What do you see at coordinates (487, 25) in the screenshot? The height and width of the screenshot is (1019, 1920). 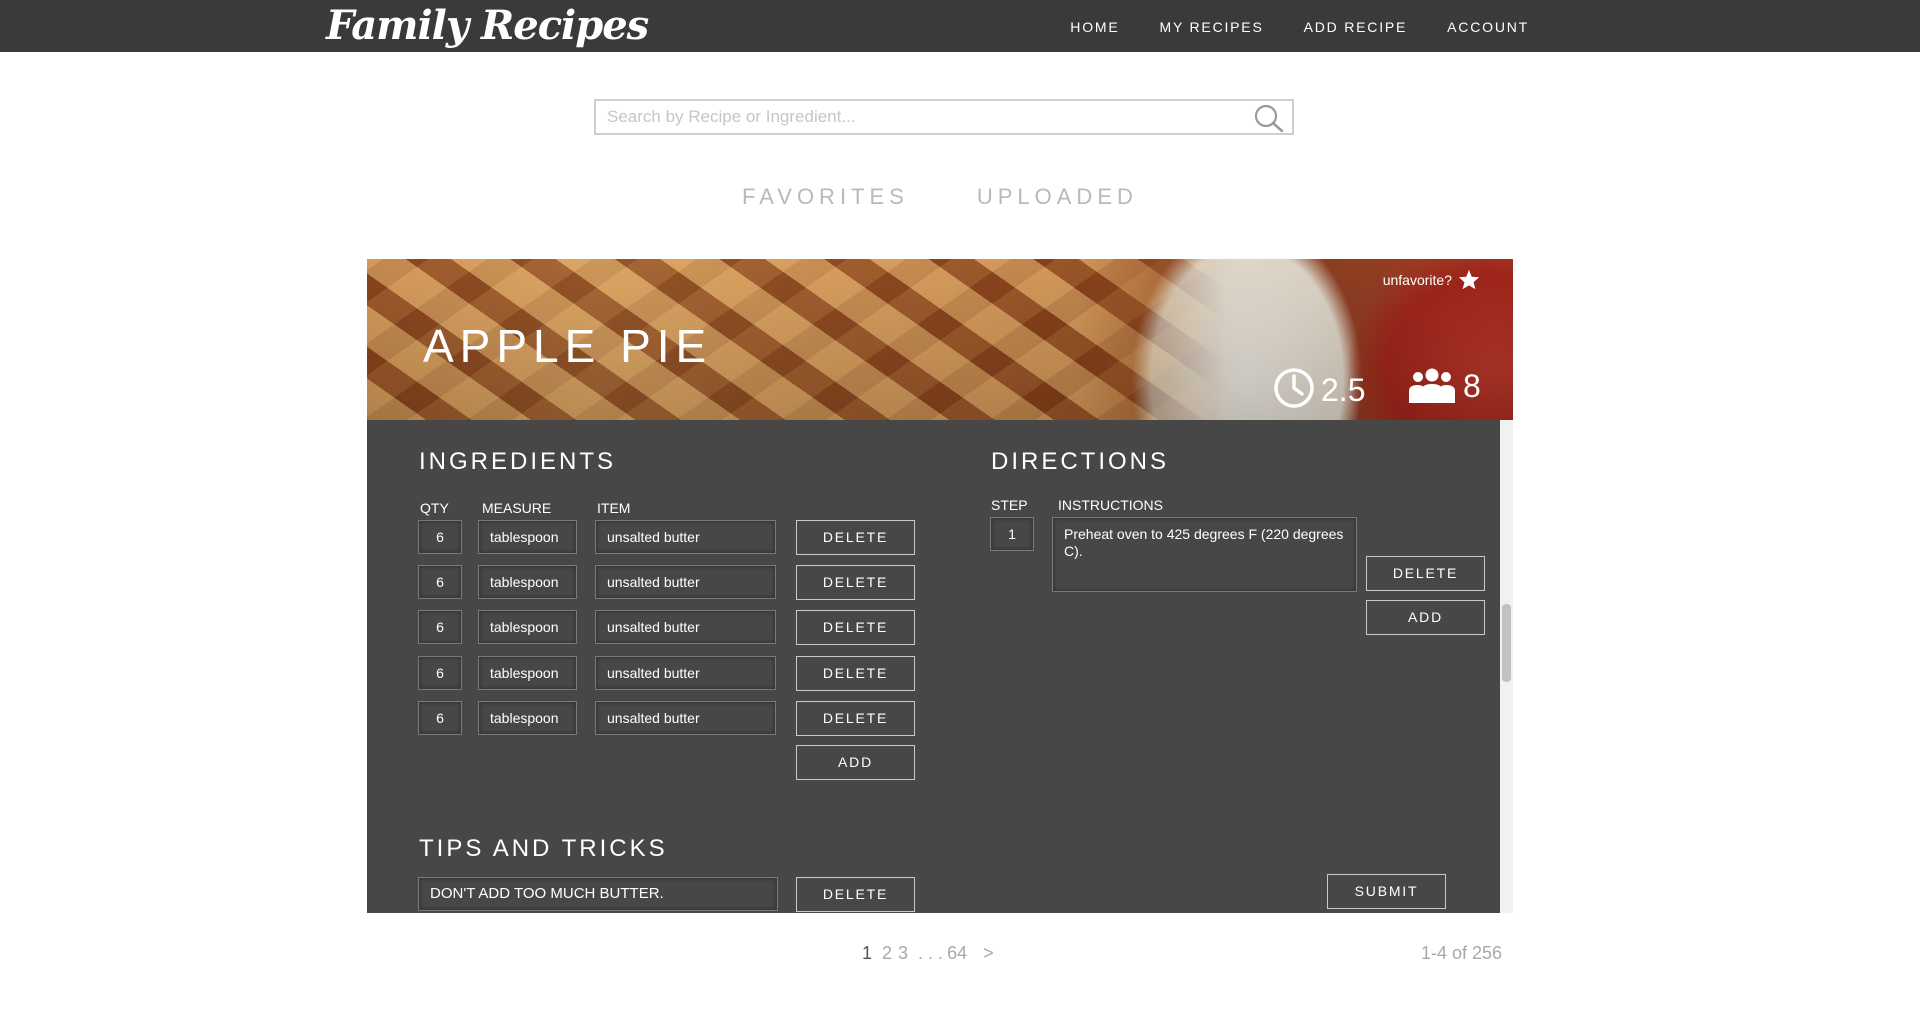 I see `app-logo: Family Recipes` at bounding box center [487, 25].